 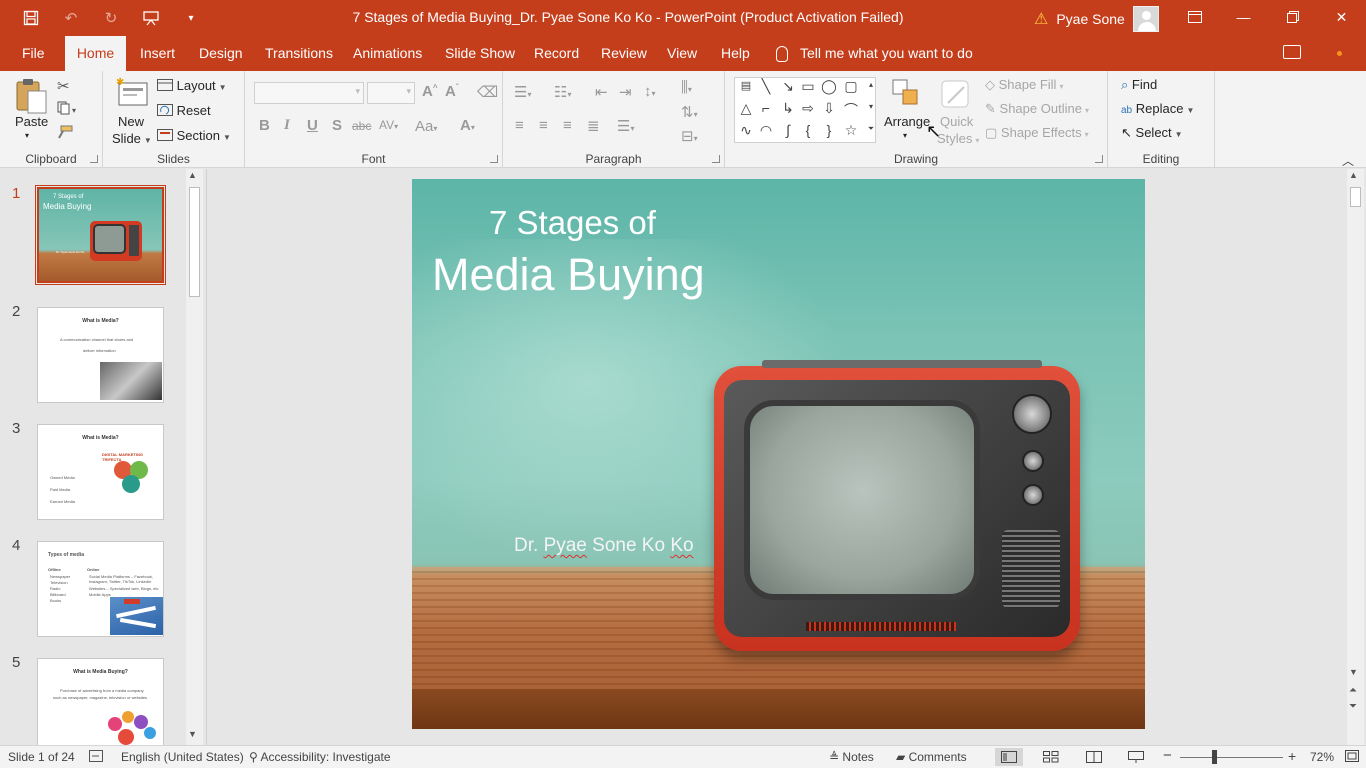 What do you see at coordinates (766, 108) in the screenshot?
I see `elbow-connector-shape-icon: ⌐` at bounding box center [766, 108].